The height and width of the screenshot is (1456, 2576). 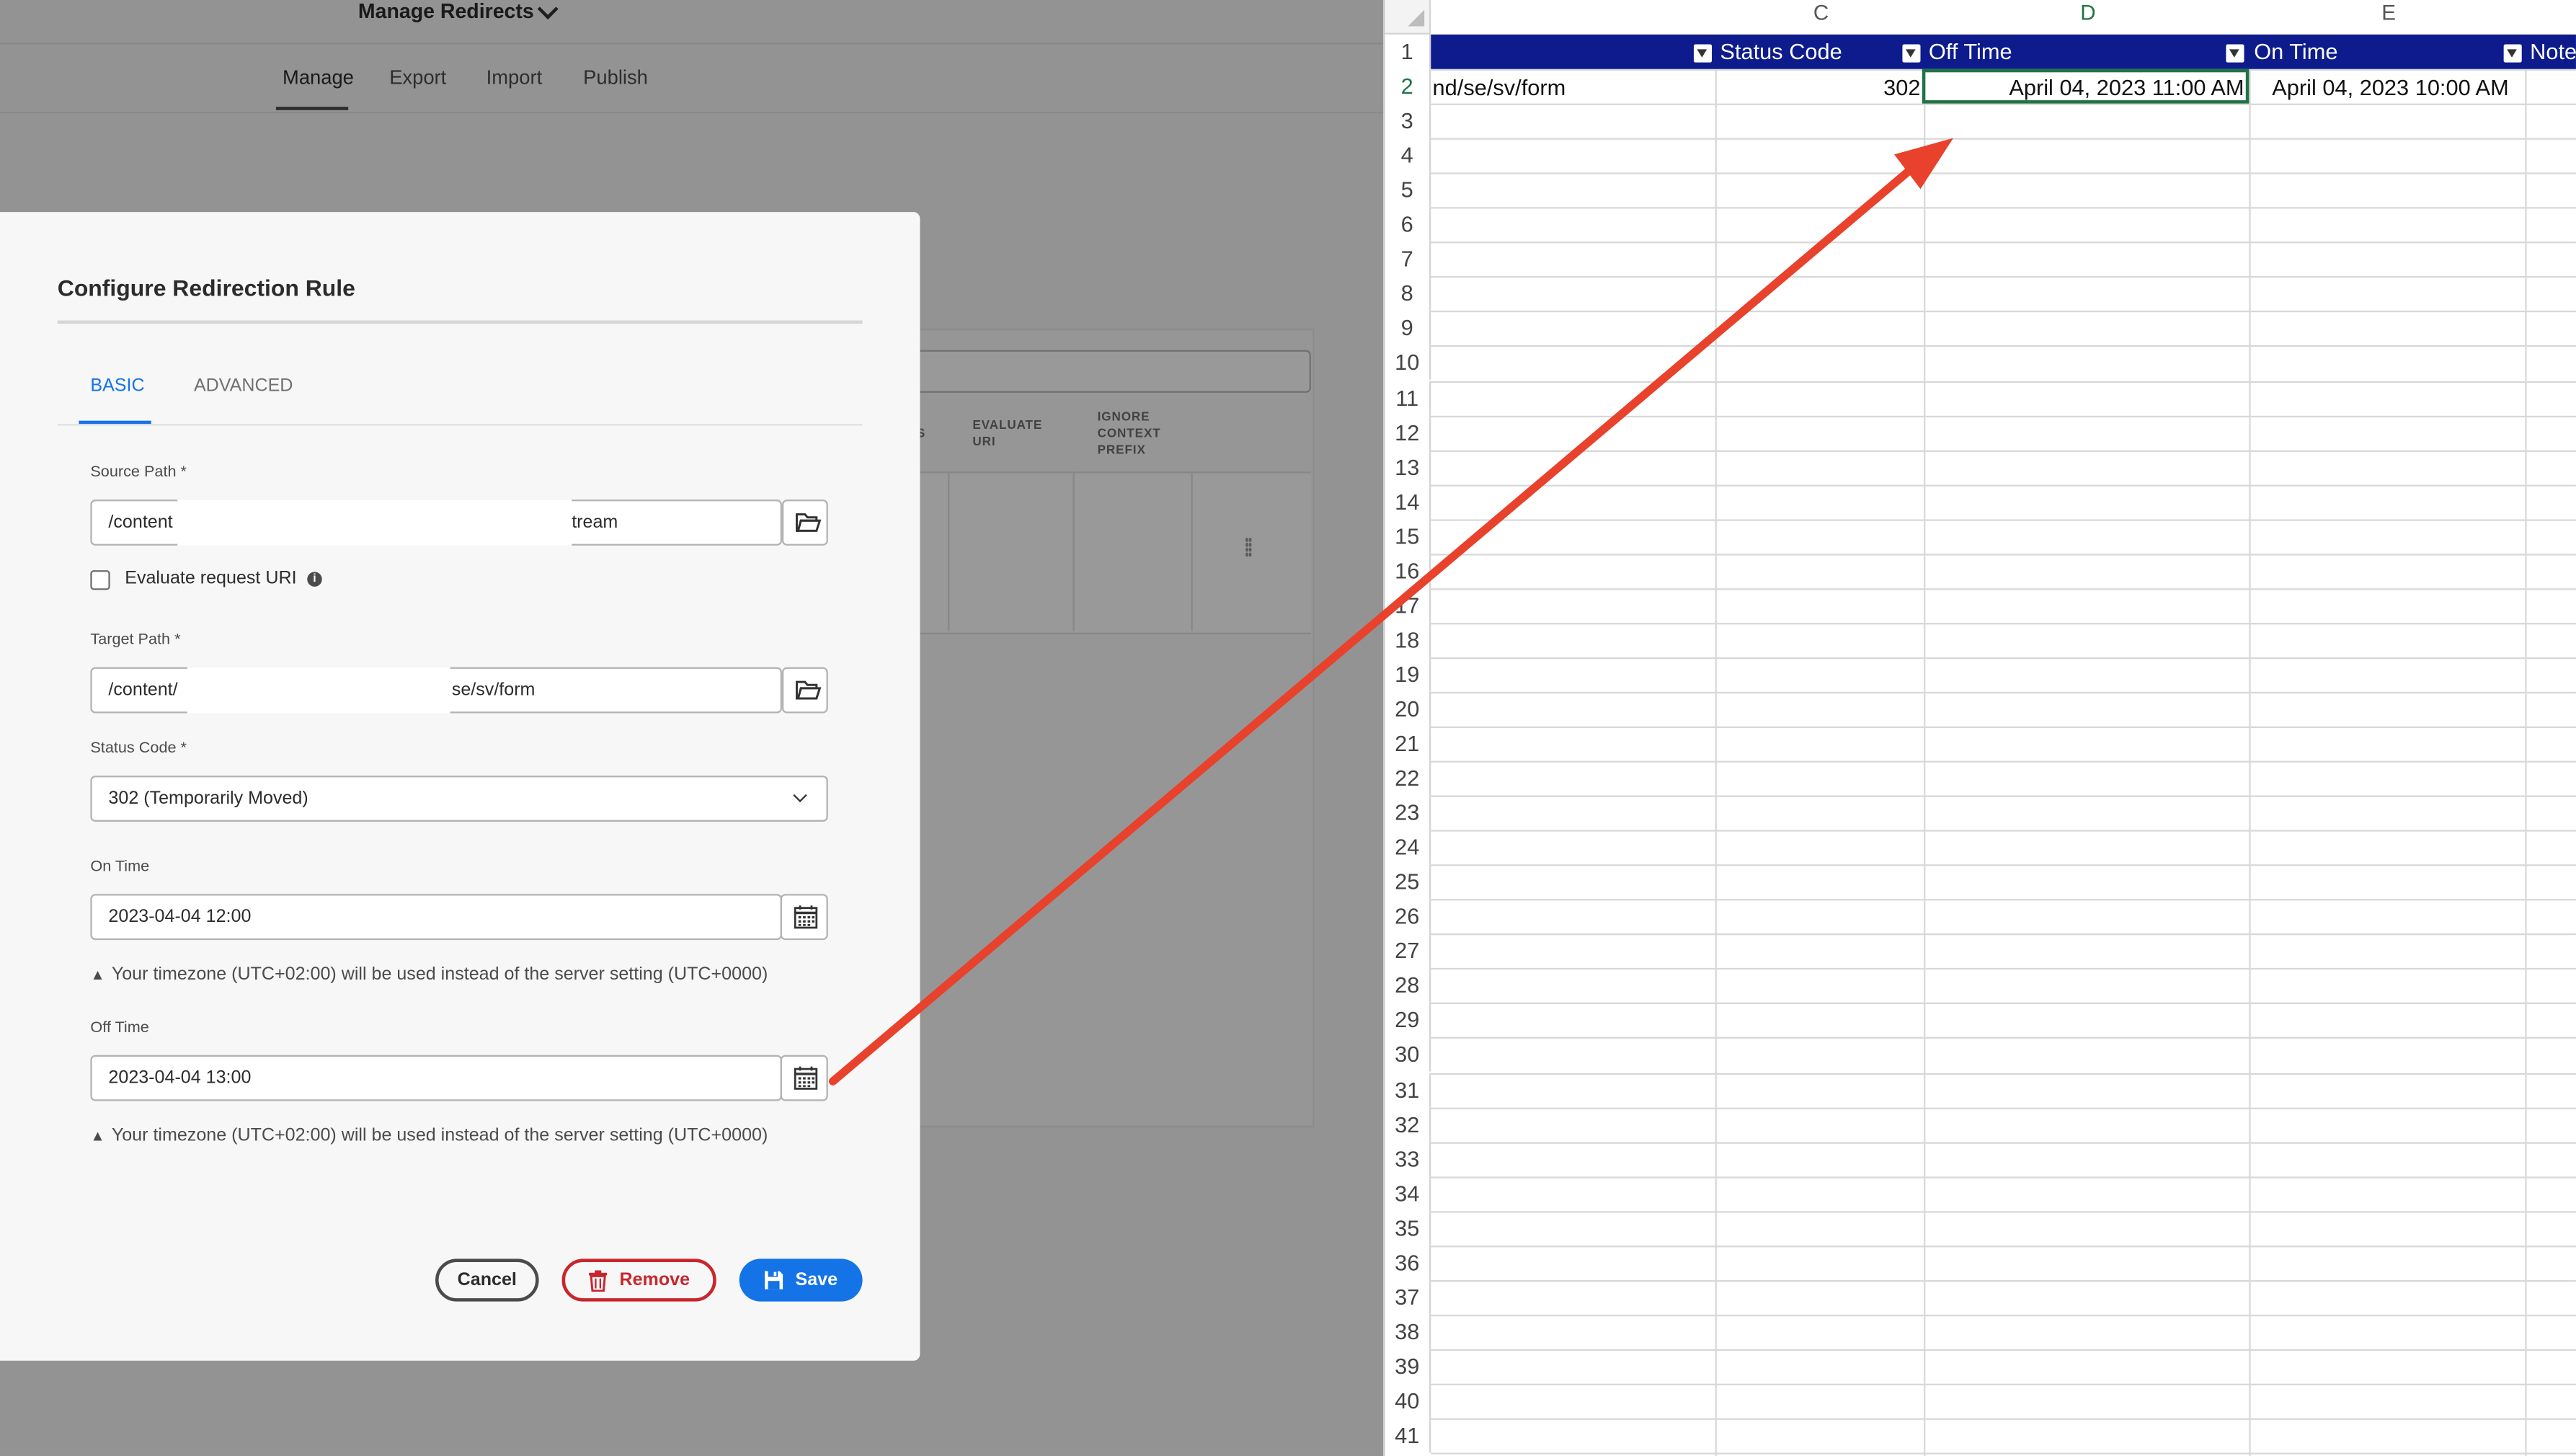 What do you see at coordinates (804, 690) in the screenshot?
I see `target-path-browse-button` at bounding box center [804, 690].